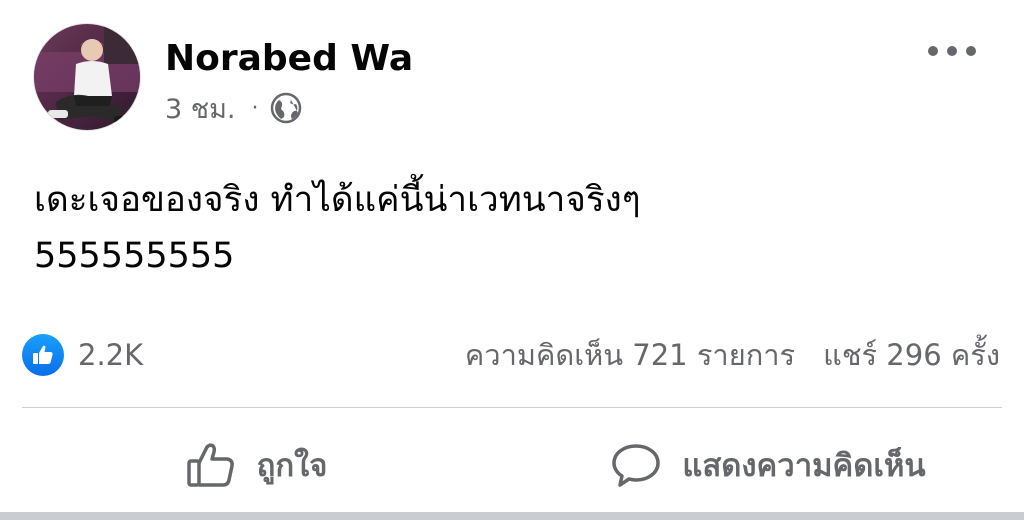 The width and height of the screenshot is (1024, 520). I want to click on like-button: ถูกใจ, so click(256, 465).